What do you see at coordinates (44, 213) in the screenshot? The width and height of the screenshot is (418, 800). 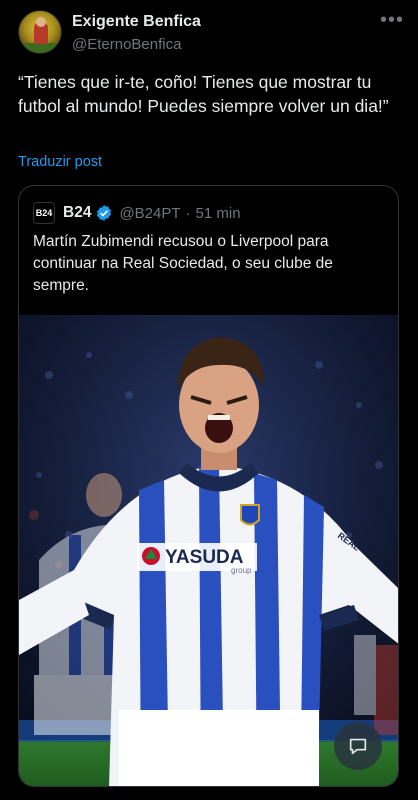 I see `quoted-avatar: B24` at bounding box center [44, 213].